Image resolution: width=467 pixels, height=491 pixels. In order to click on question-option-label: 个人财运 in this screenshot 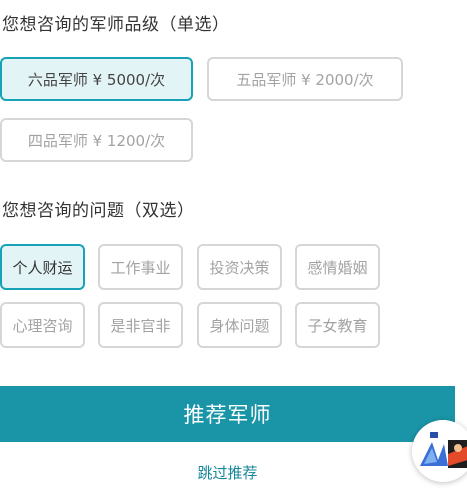, I will do `click(42, 267)`.